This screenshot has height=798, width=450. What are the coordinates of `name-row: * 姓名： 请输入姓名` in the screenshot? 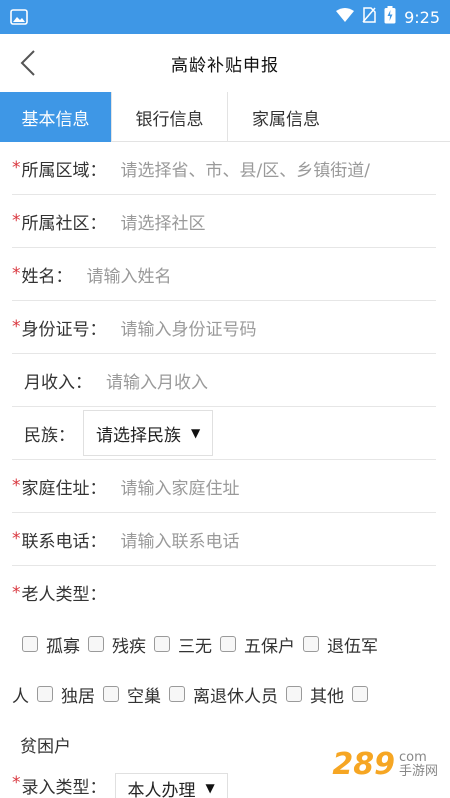 It's located at (224, 274).